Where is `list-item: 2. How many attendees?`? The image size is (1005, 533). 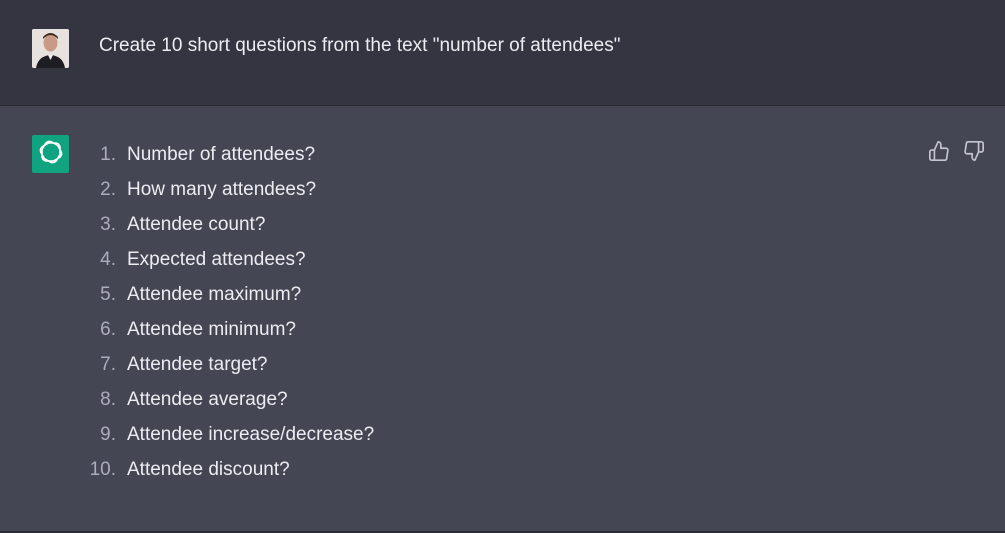
list-item: 2. How many attendees? is located at coordinates (228, 193).